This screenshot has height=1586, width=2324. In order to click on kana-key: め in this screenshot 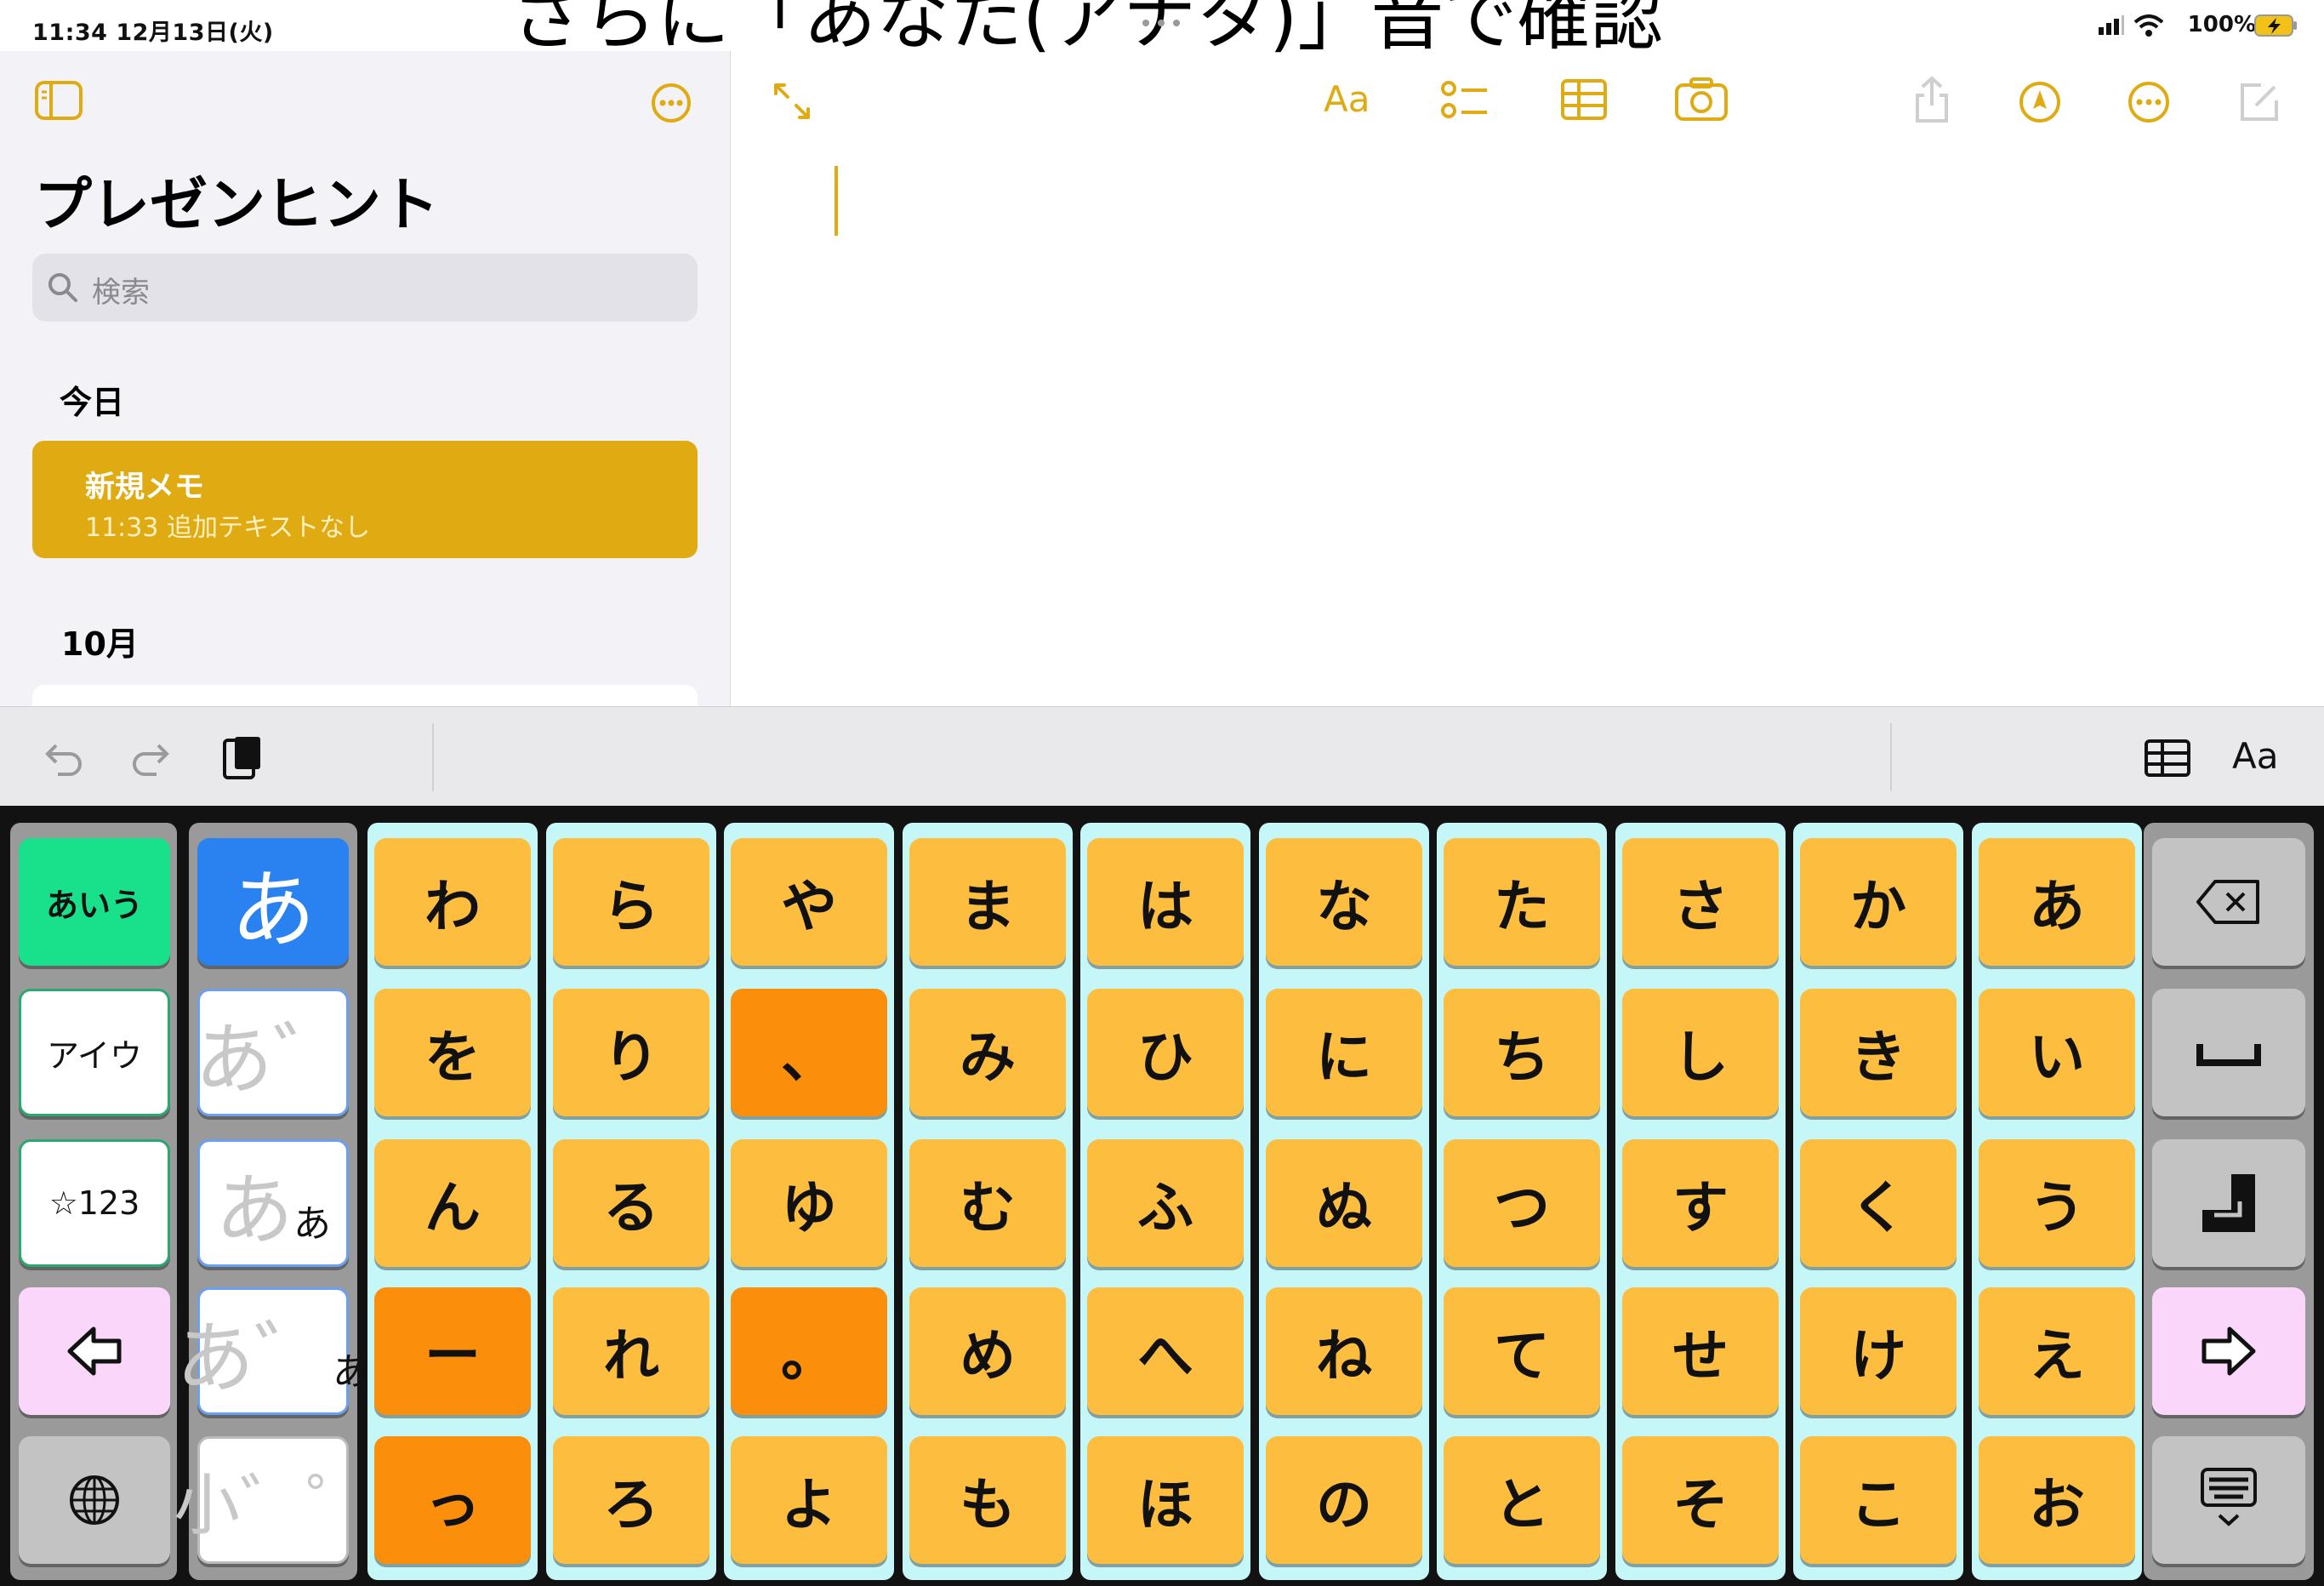, I will do `click(987, 1351)`.